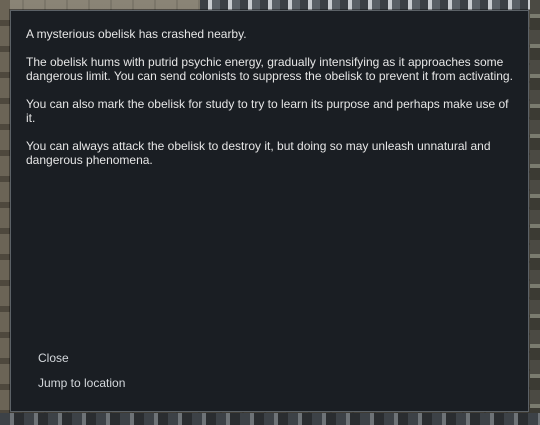 This screenshot has height=425, width=540. I want to click on close-option: Close, so click(81, 358).